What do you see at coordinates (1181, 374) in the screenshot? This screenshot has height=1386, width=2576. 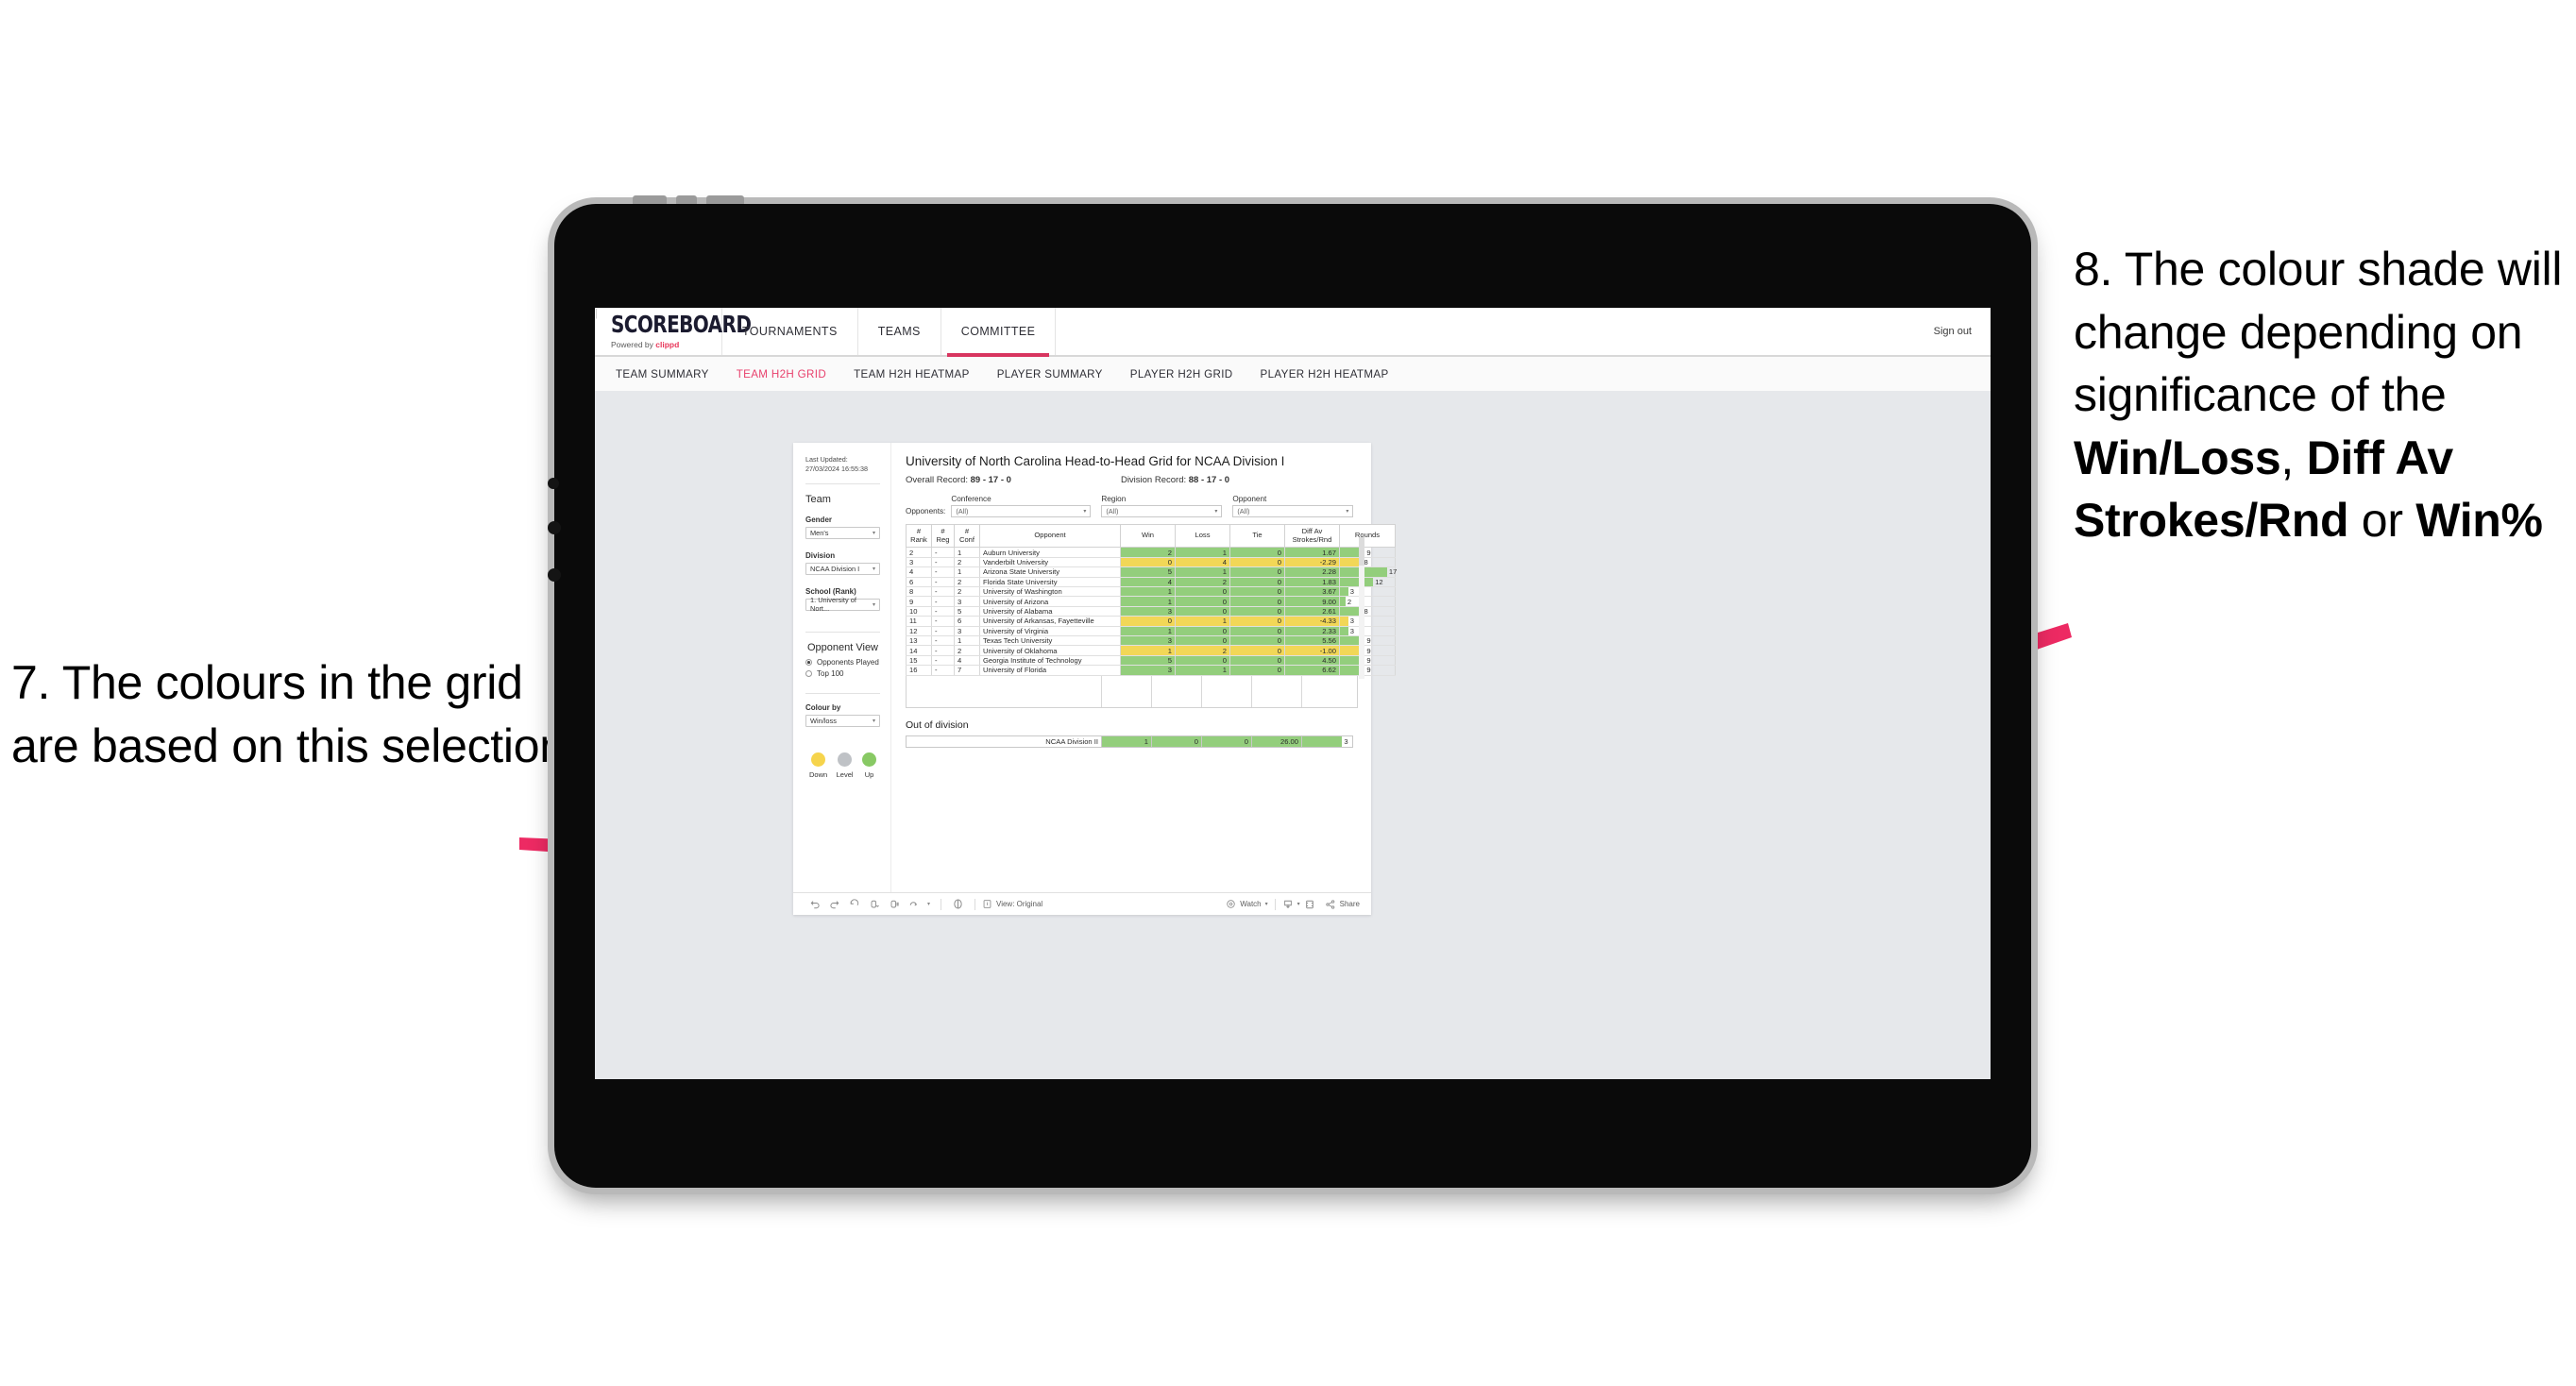 I see `sub-nav-player-h2h-grid: PLAYER H2H GRID` at bounding box center [1181, 374].